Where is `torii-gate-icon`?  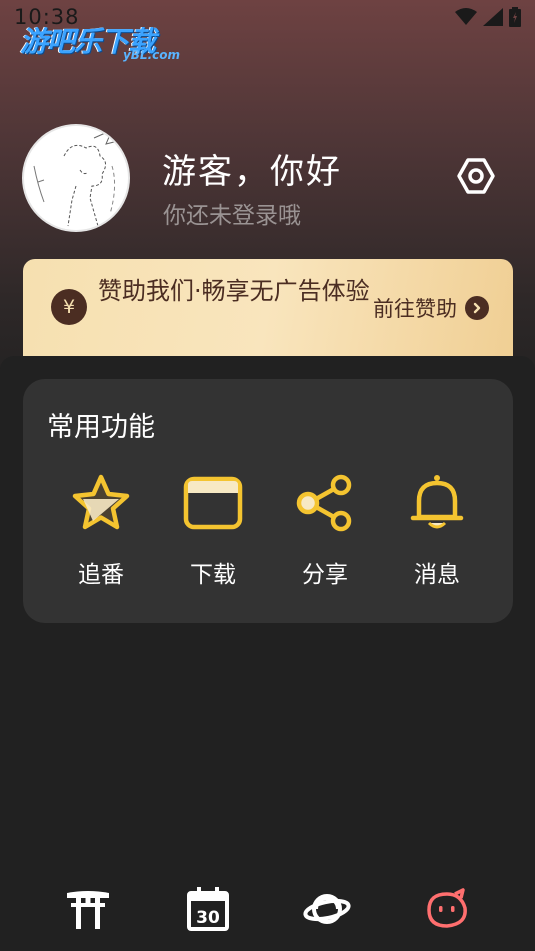
torii-gate-icon is located at coordinates (87, 909).